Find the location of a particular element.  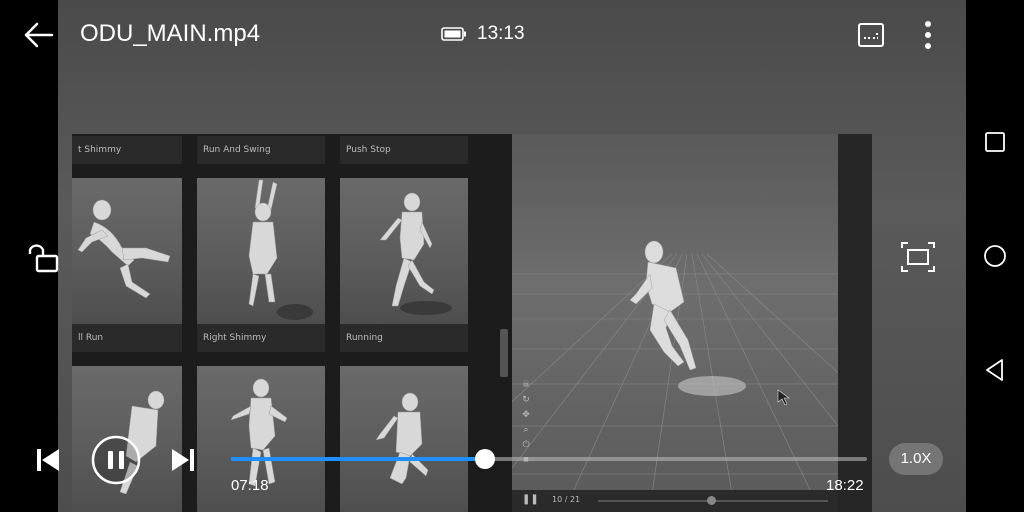

back-button is located at coordinates (39, 35).